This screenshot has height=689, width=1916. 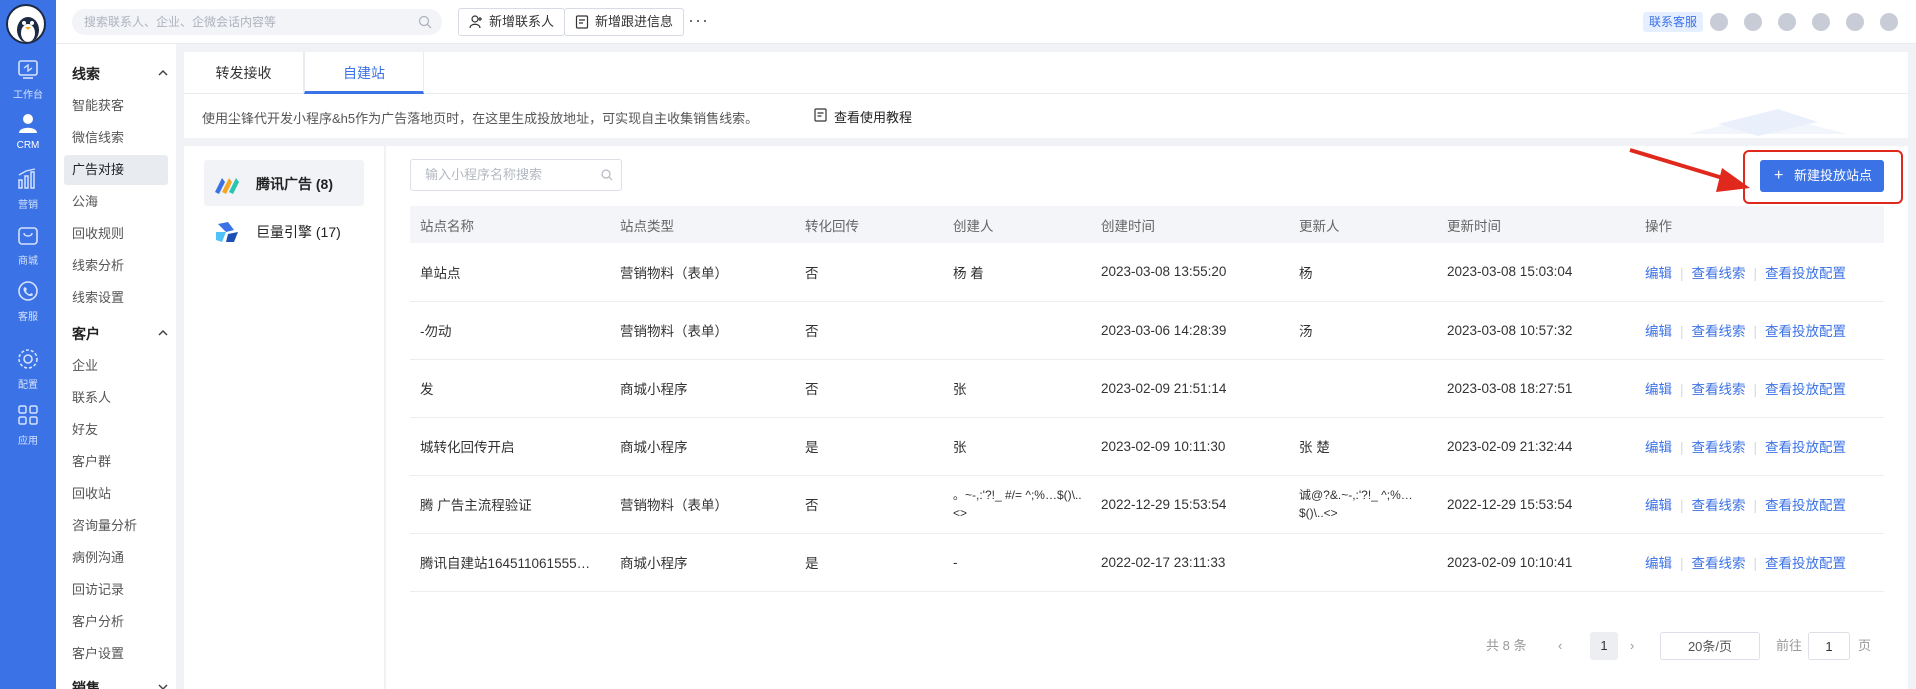 I want to click on wechat-icon, so click(x=1821, y=22).